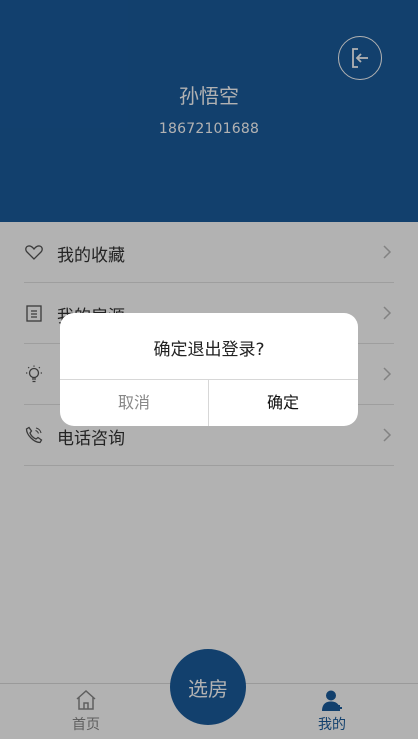  I want to click on dialog-title: 确定退出登录?, so click(209, 350).